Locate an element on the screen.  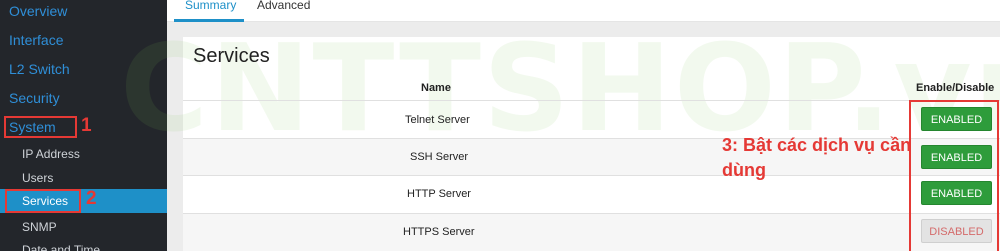
nav-ip-address: IP Address is located at coordinates (83, 154).